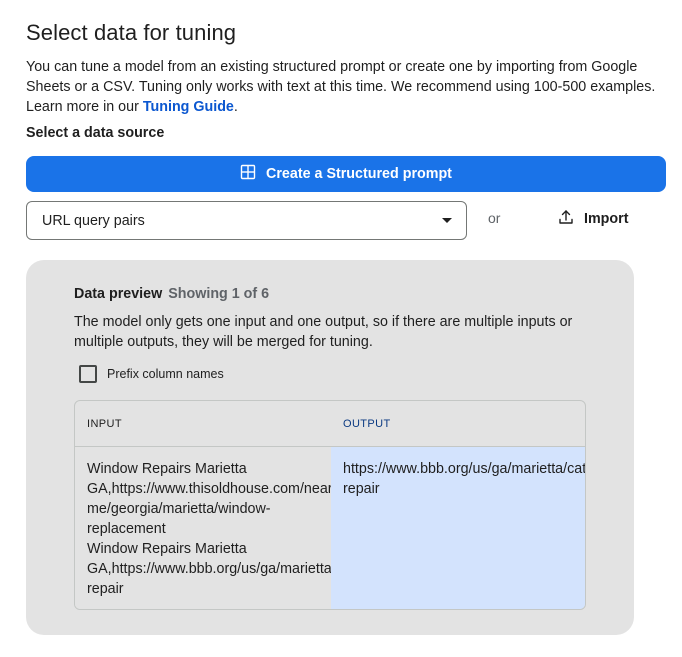 The image size is (682, 657). I want to click on data-source-label: Select a data source, so click(95, 133).